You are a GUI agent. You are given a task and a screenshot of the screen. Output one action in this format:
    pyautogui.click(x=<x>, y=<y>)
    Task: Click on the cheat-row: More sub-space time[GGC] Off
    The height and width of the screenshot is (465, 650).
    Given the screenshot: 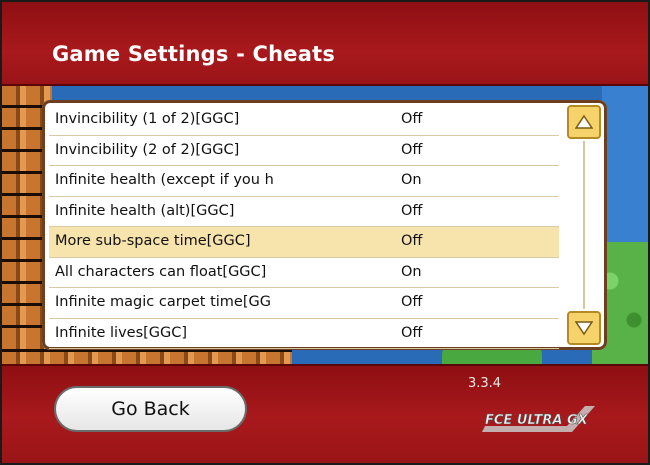 What is the action you would take?
    pyautogui.click(x=304, y=242)
    